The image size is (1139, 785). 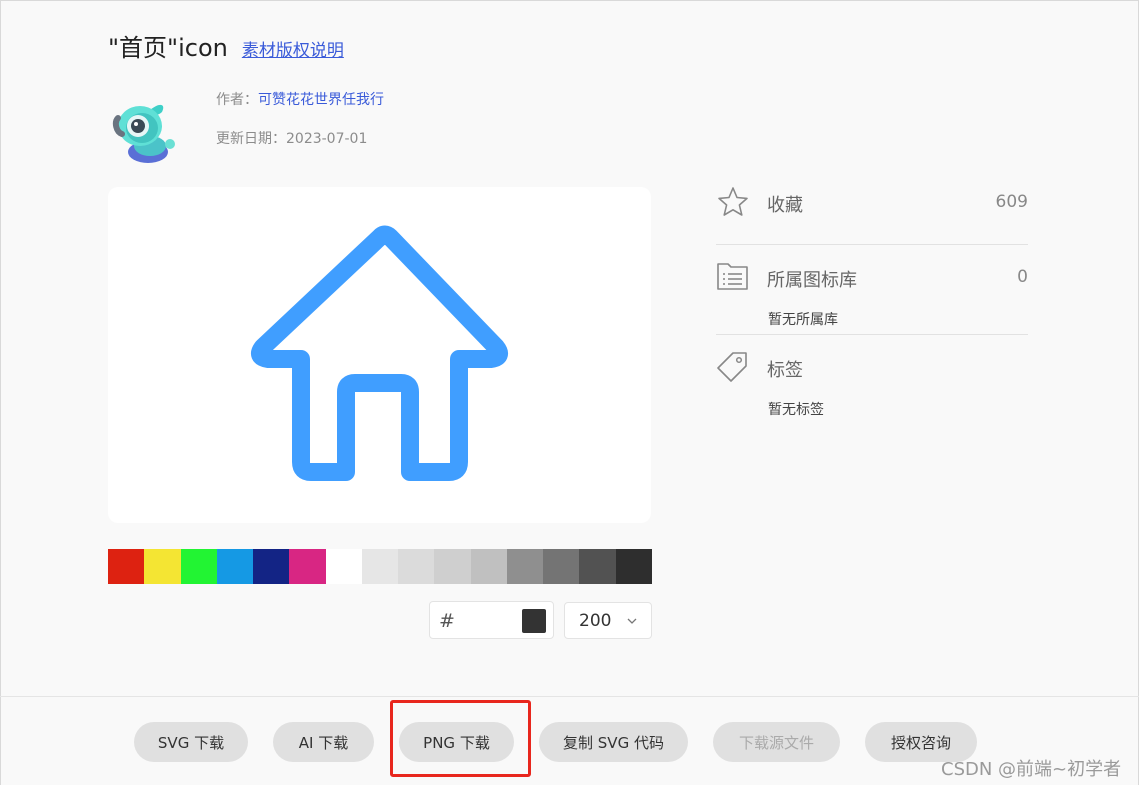 I want to click on tags-row: 标签 暂无标签, so click(x=872, y=385).